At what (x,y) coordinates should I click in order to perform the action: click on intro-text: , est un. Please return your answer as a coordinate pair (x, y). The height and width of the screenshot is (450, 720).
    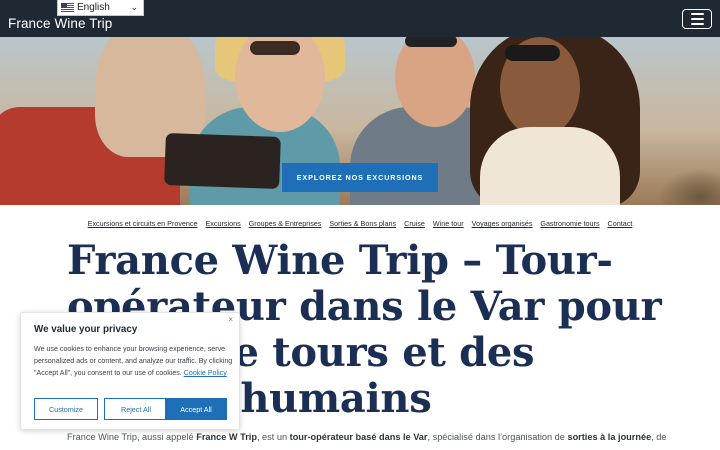
    Looking at the image, I should click on (273, 437).